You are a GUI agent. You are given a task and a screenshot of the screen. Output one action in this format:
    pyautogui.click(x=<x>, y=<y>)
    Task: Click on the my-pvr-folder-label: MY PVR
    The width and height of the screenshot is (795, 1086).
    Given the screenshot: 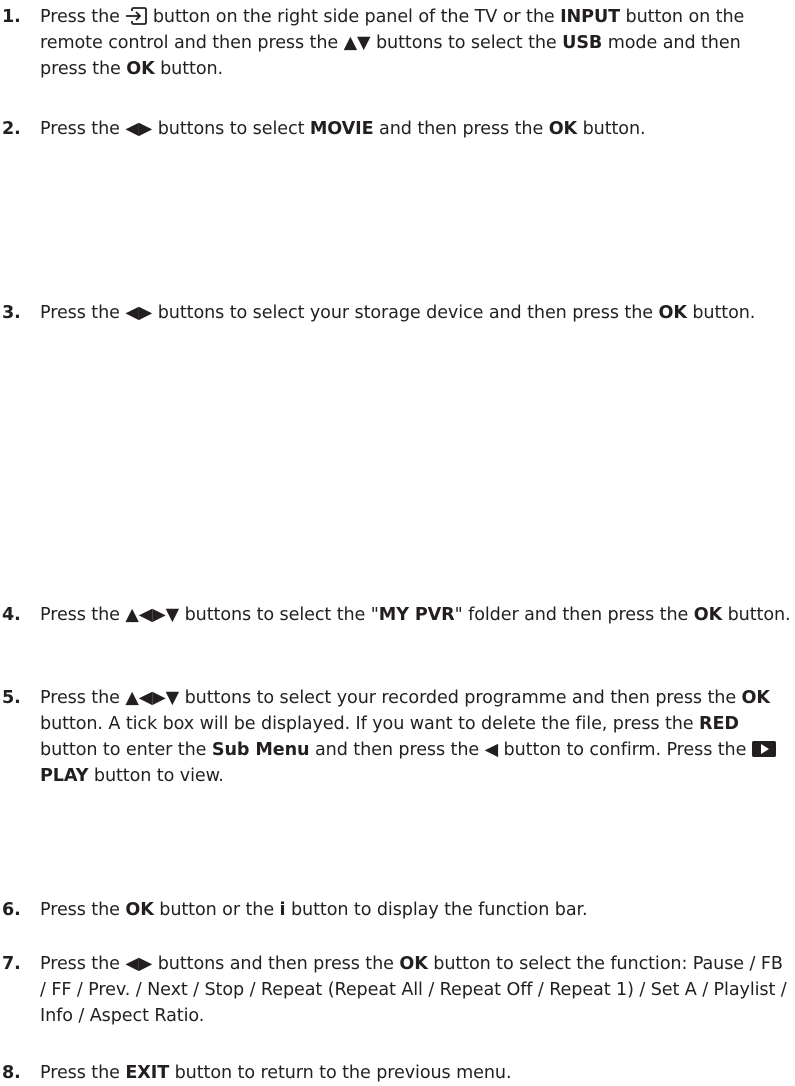 What is the action you would take?
    pyautogui.click(x=416, y=615)
    